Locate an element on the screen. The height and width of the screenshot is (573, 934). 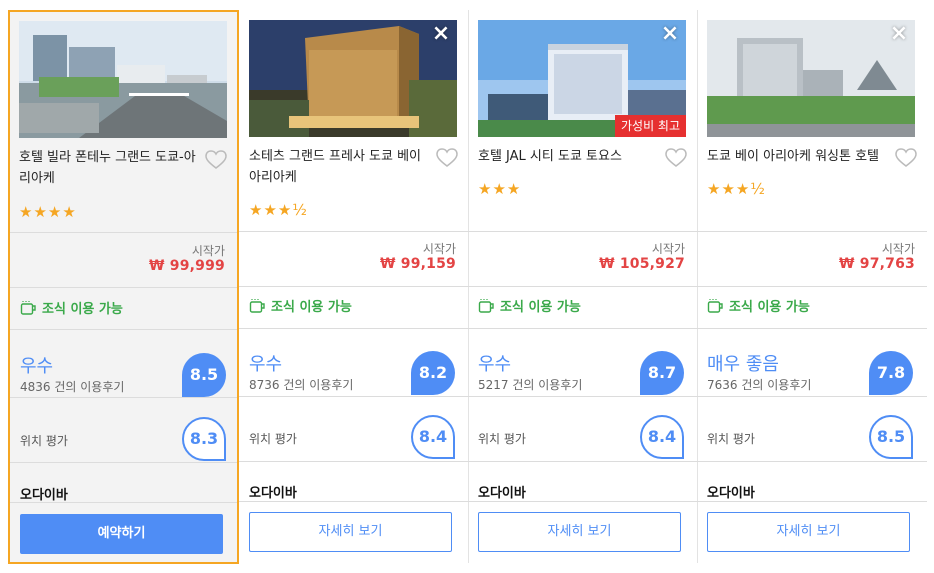
review-score: 8.5 is located at coordinates (204, 375).